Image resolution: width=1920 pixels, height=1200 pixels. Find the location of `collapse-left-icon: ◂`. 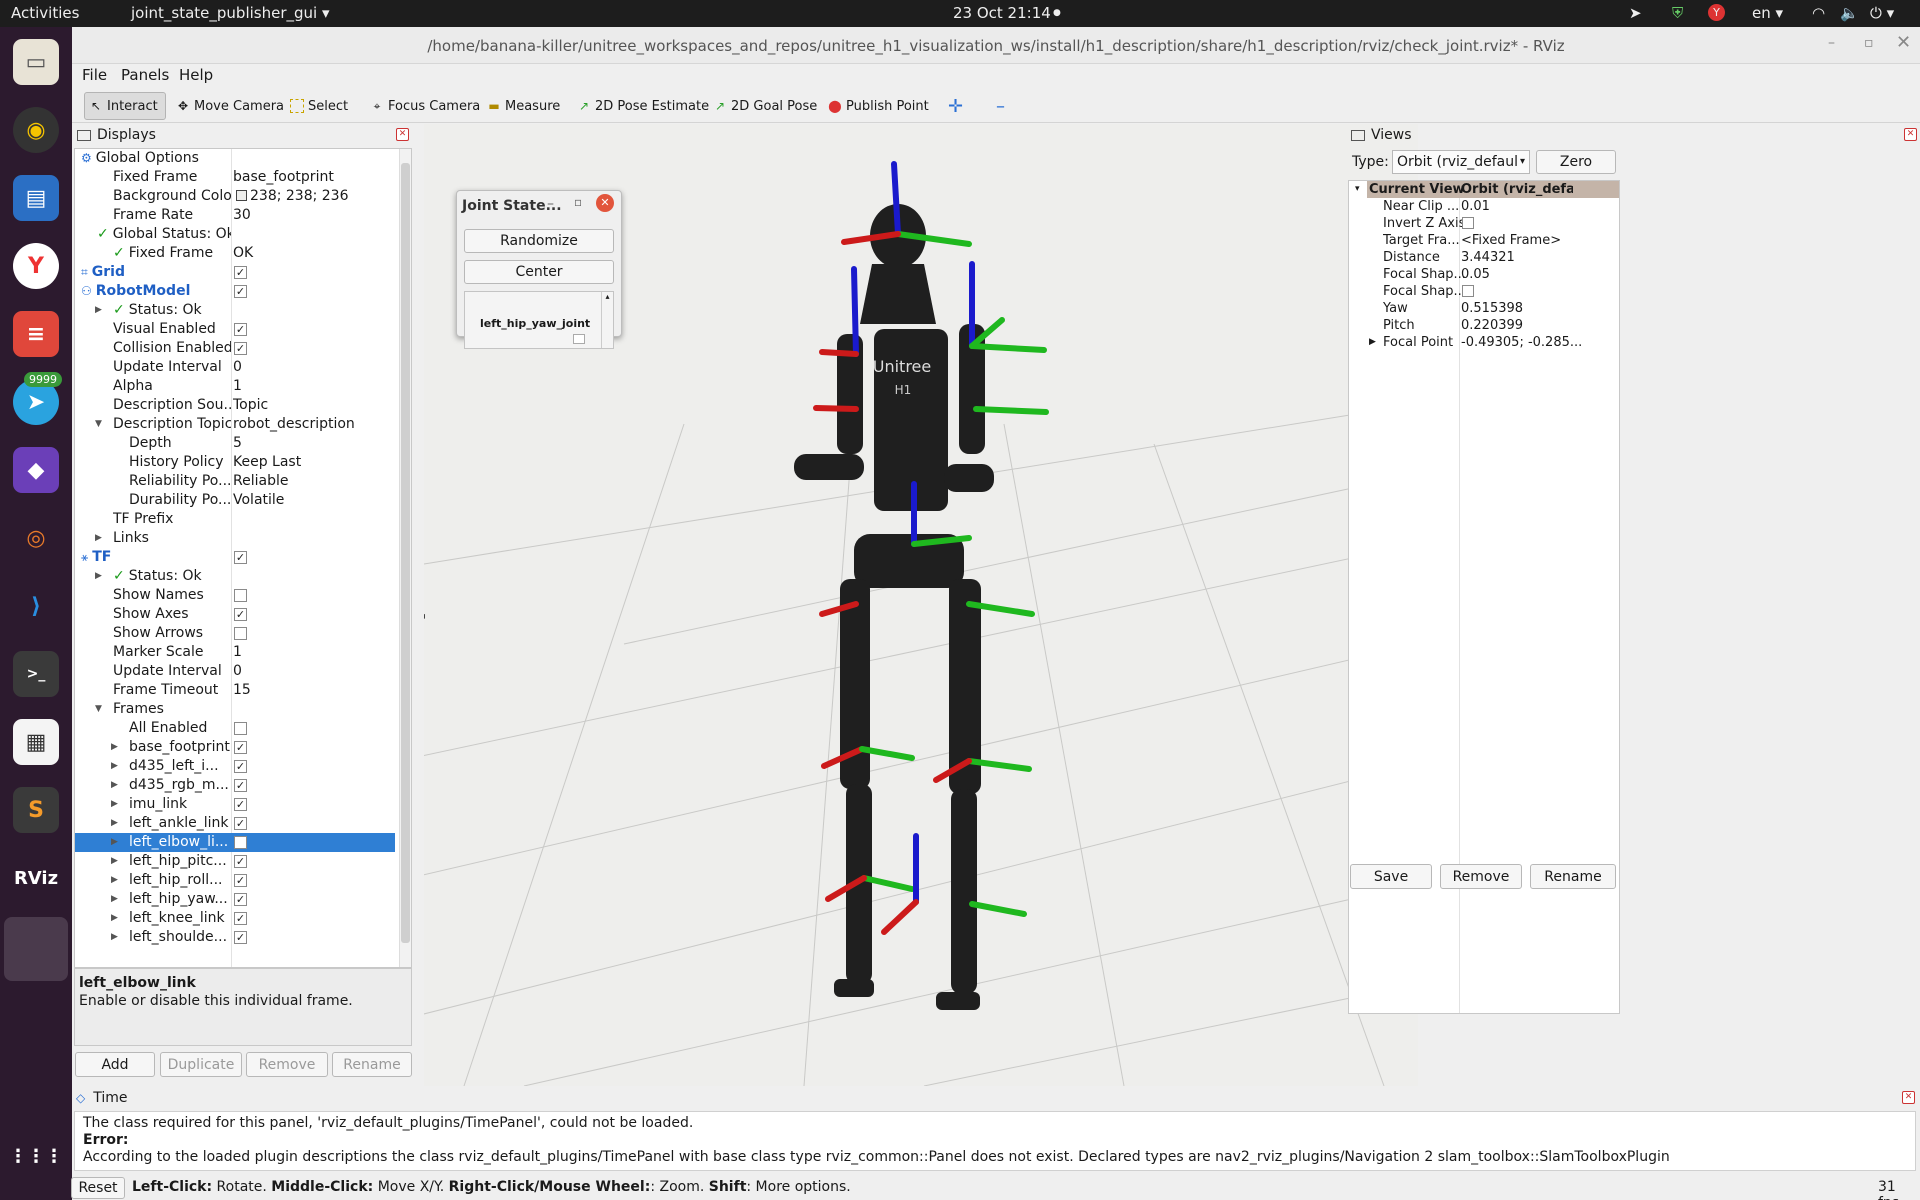

collapse-left-icon: ◂ is located at coordinates (424, 616).